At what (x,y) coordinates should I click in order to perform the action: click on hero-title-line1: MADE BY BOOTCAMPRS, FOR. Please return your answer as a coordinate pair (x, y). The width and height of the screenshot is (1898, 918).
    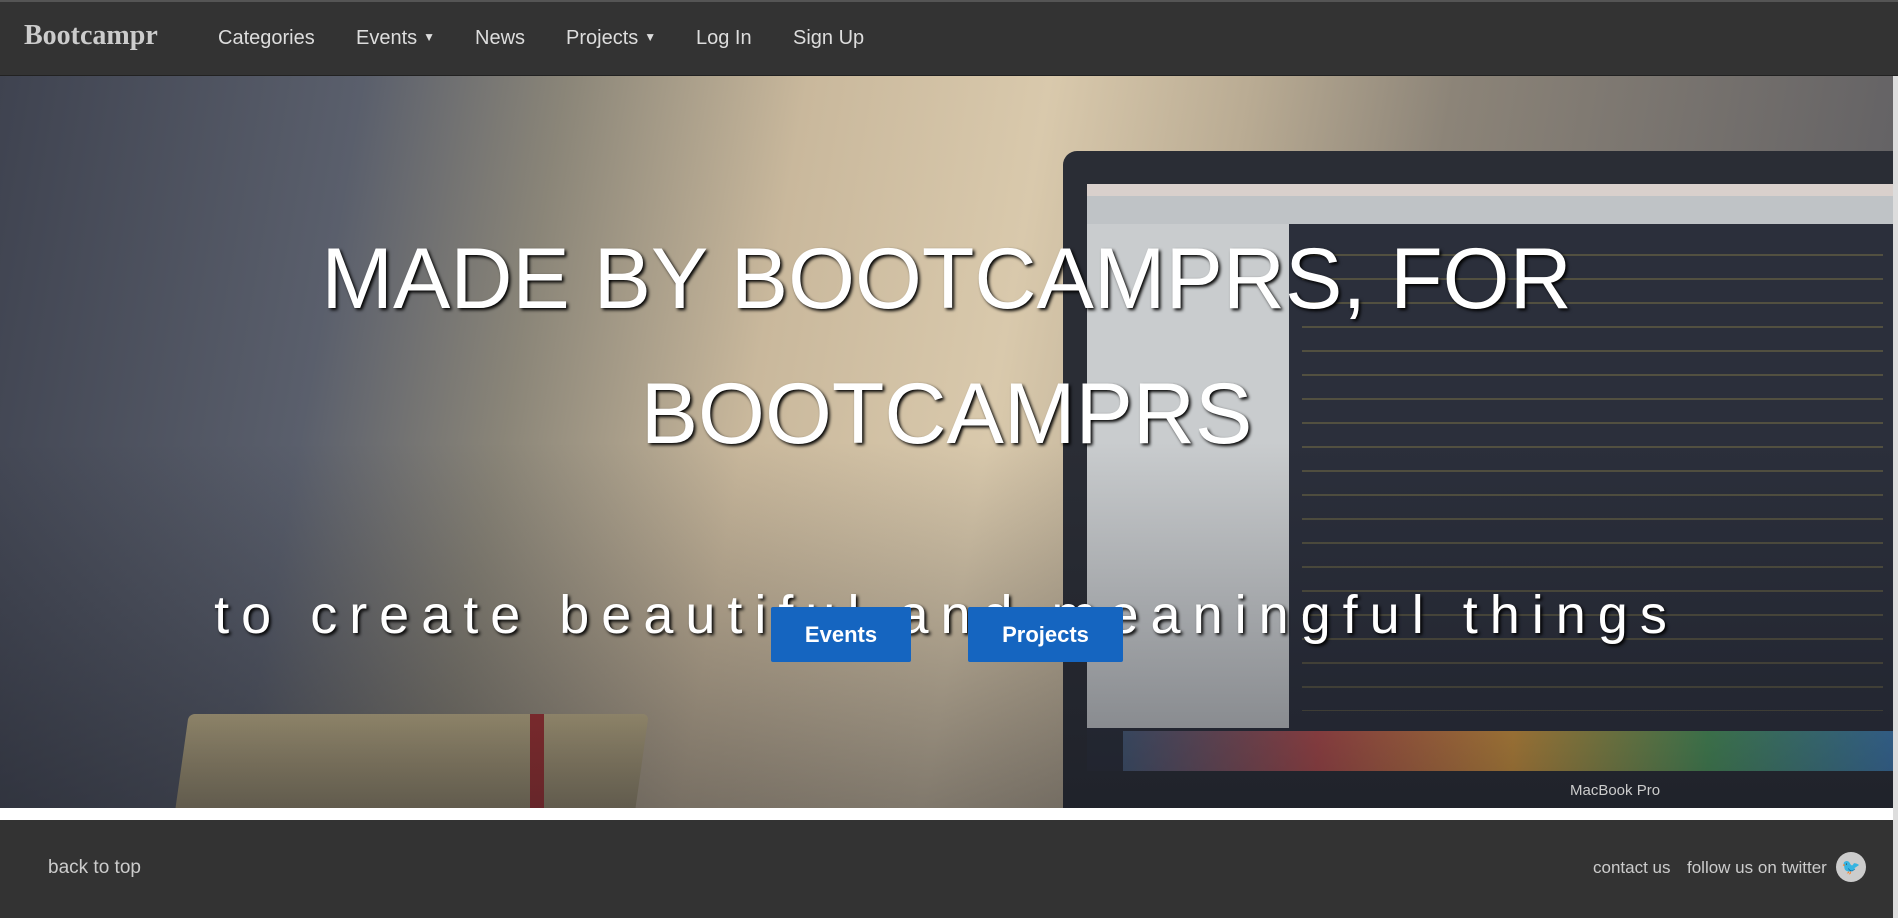
    Looking at the image, I should click on (946, 279).